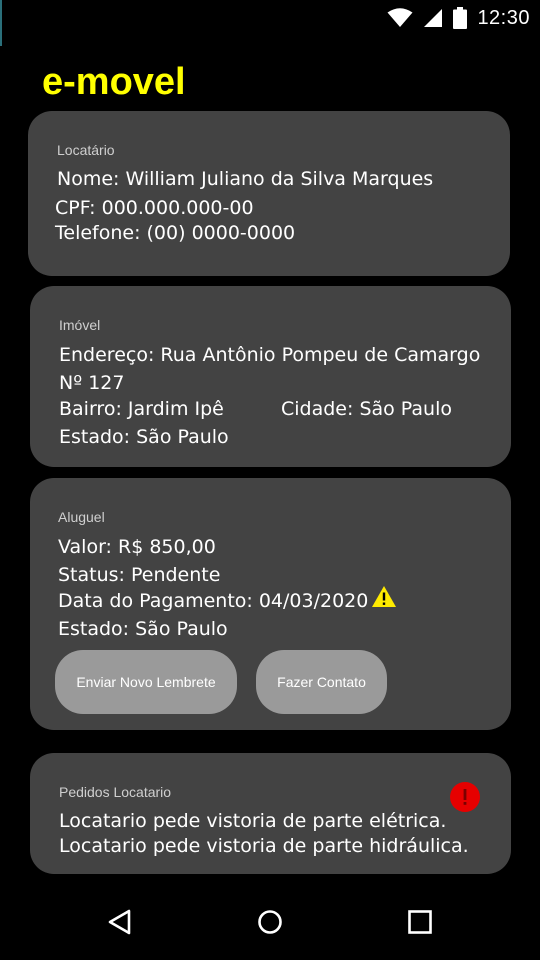 The image size is (540, 960). I want to click on status-icons: 12:30, so click(458, 18).